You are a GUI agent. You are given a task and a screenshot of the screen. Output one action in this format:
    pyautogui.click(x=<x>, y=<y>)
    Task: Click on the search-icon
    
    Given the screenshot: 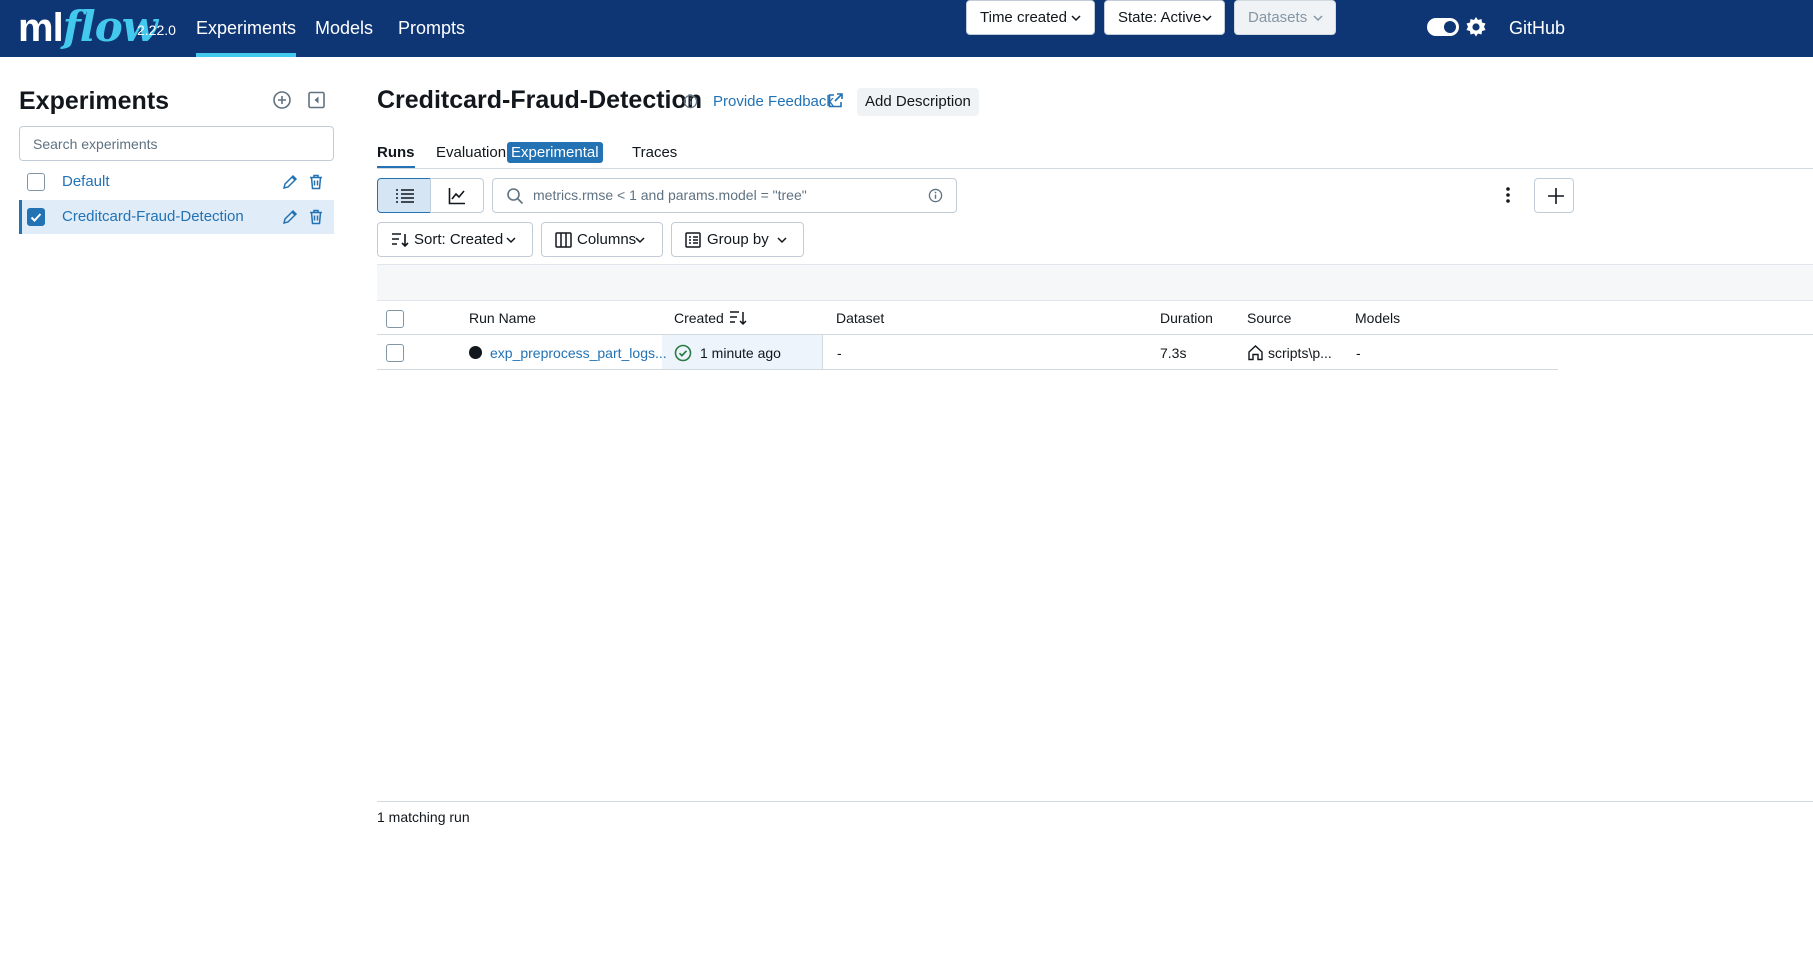 What is the action you would take?
    pyautogui.click(x=515, y=196)
    